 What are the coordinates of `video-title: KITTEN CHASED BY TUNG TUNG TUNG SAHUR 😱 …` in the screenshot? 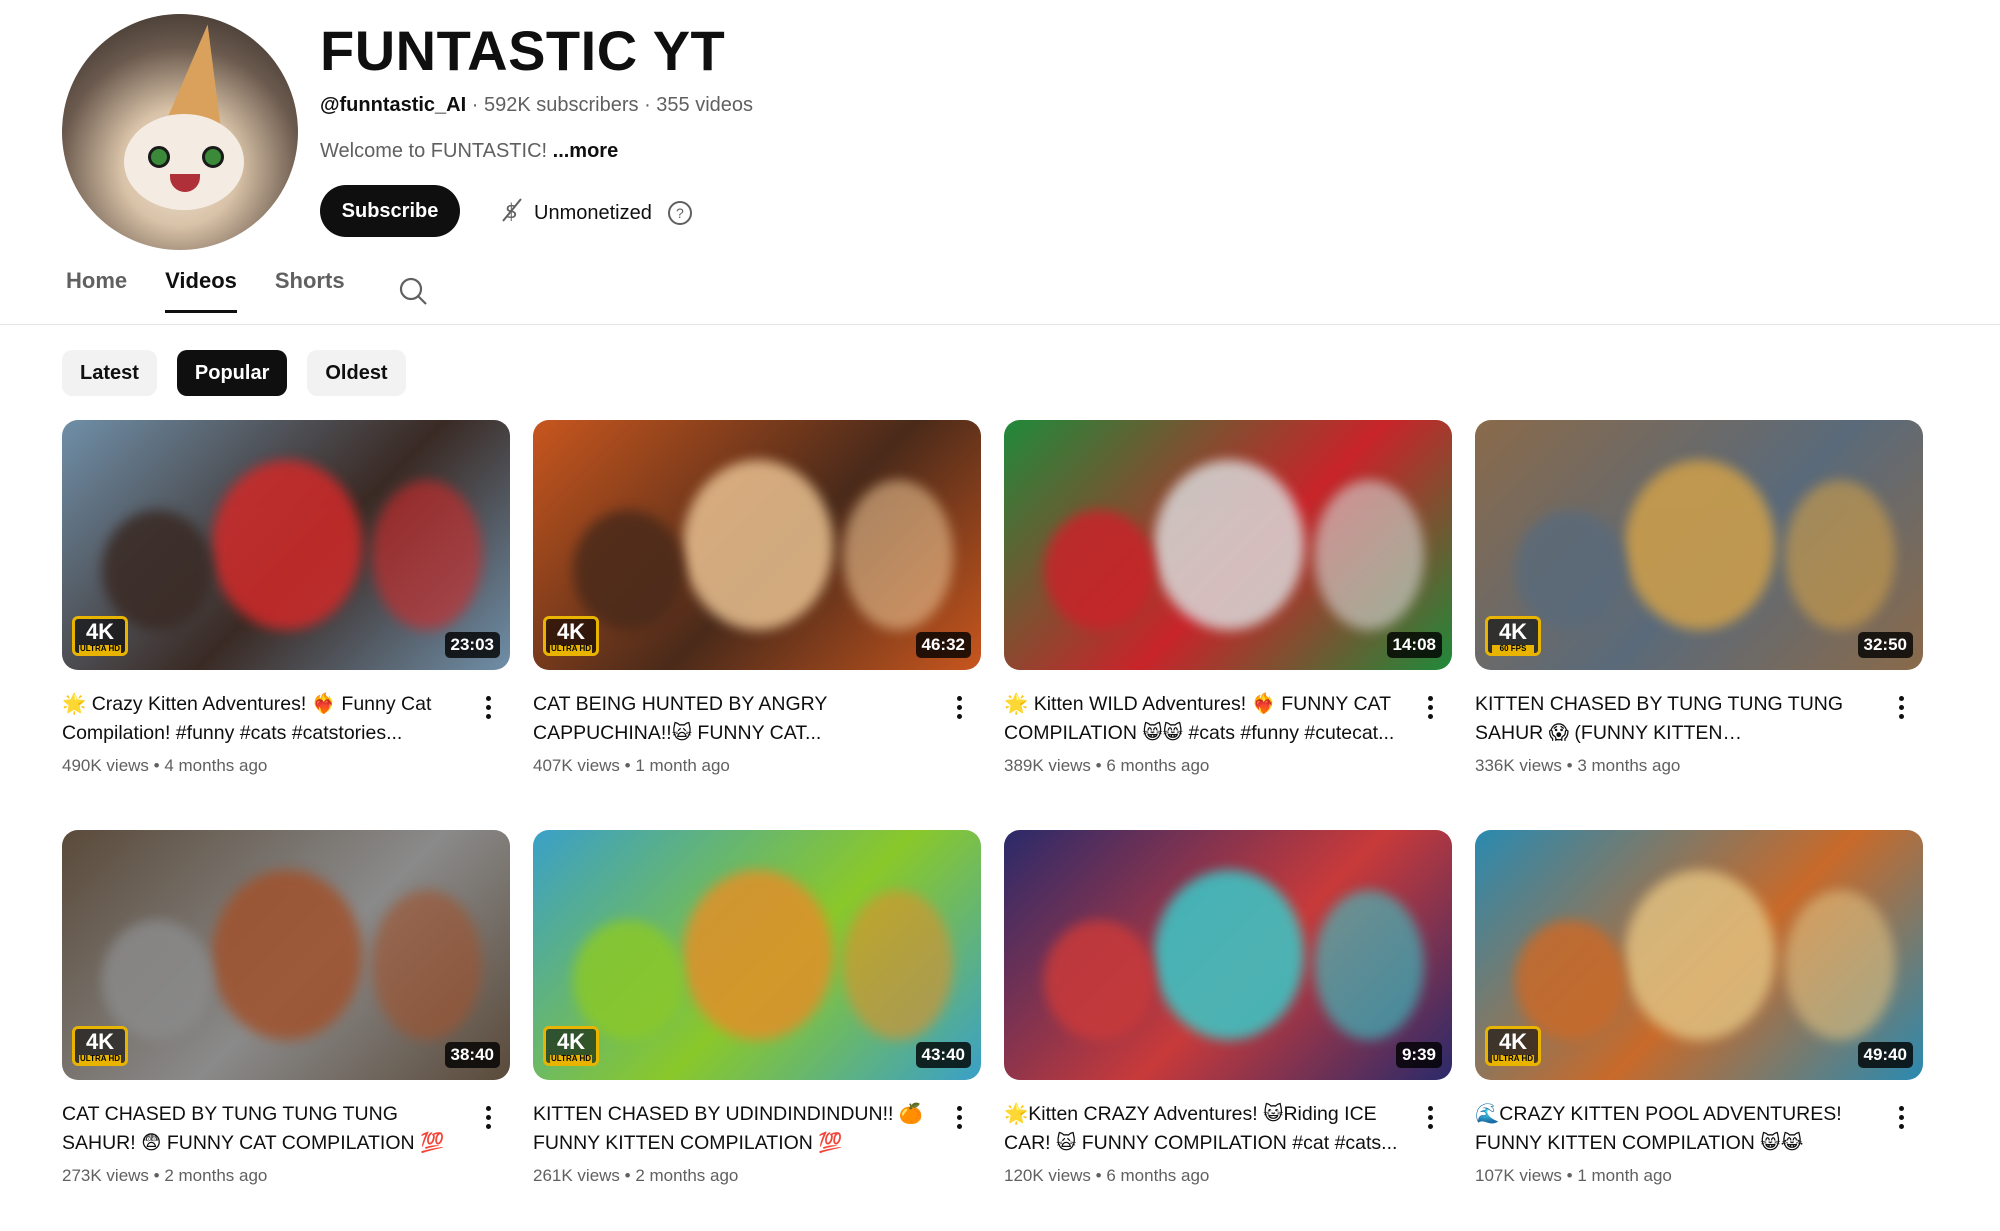 It's located at (1675, 719).